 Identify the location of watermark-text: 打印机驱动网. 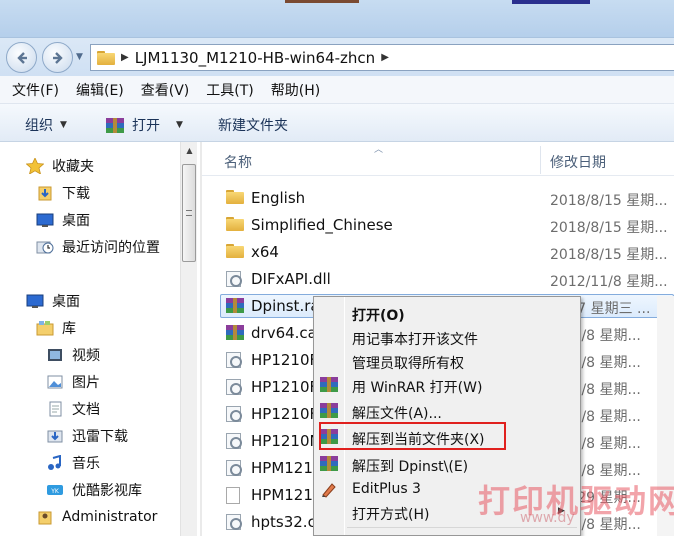
(576, 501).